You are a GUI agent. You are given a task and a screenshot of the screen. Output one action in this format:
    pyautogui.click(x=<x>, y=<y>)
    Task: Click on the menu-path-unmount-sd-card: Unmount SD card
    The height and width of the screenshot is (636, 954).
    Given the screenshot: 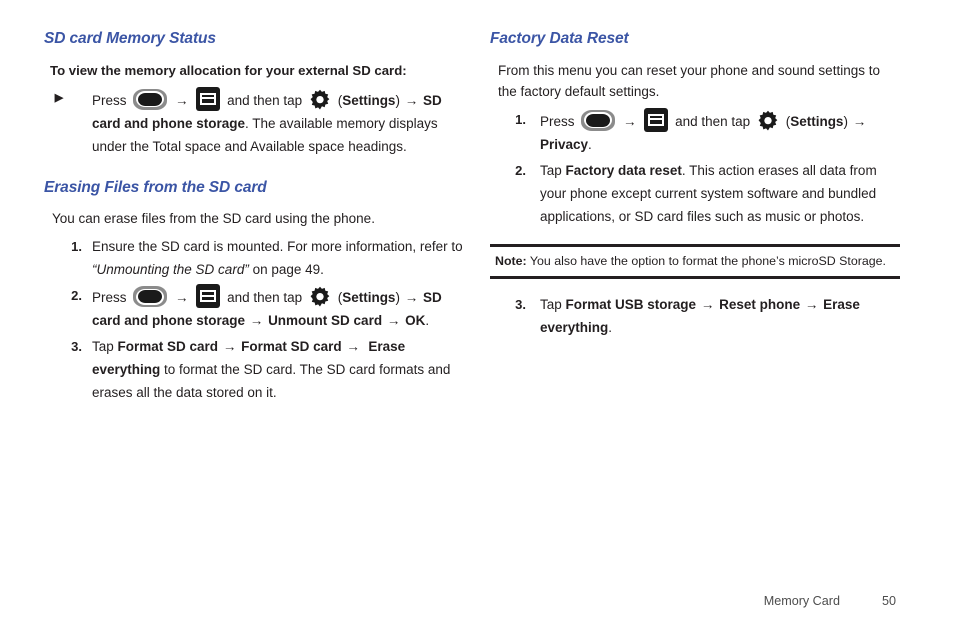 What is the action you would take?
    pyautogui.click(x=325, y=321)
    